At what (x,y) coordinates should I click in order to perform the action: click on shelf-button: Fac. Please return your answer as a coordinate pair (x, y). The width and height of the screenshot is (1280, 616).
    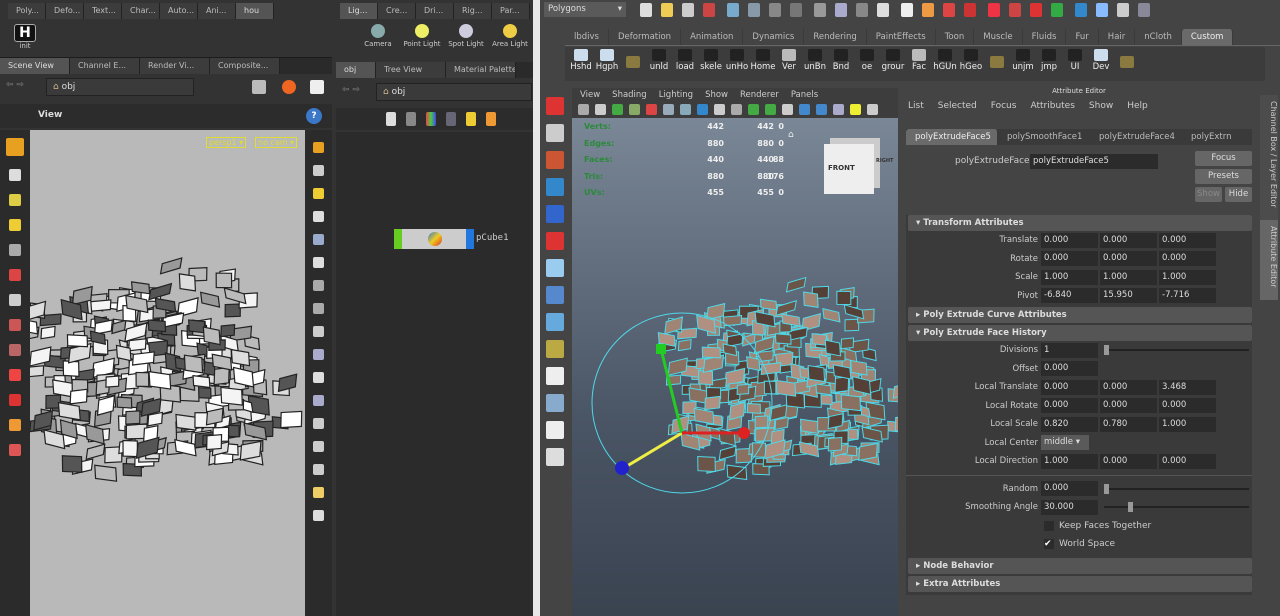
    Looking at the image, I should click on (919, 59).